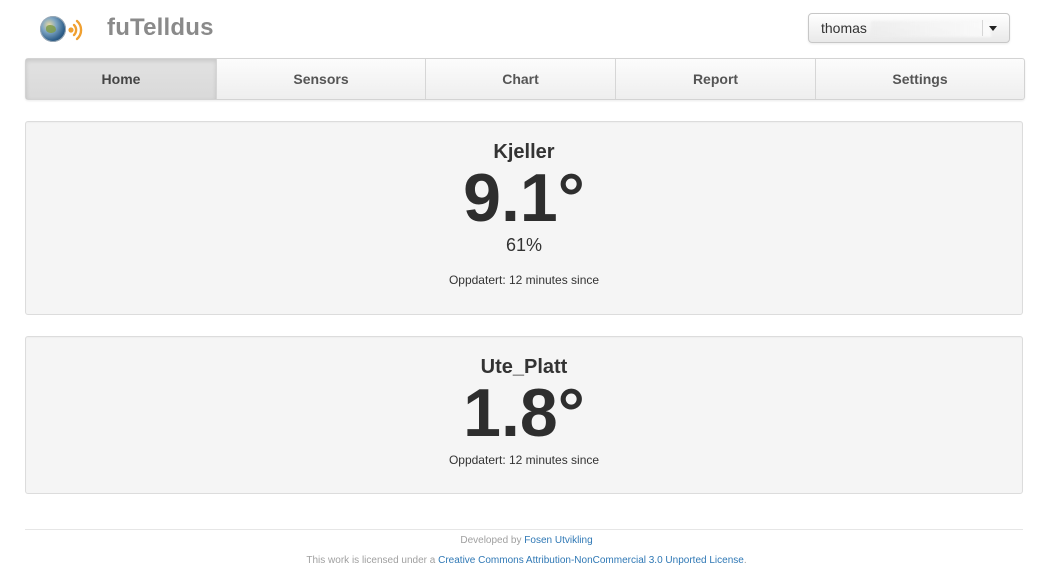 The width and height of the screenshot is (1053, 581). What do you see at coordinates (524, 198) in the screenshot?
I see `sensor-temperature: 9.1°` at bounding box center [524, 198].